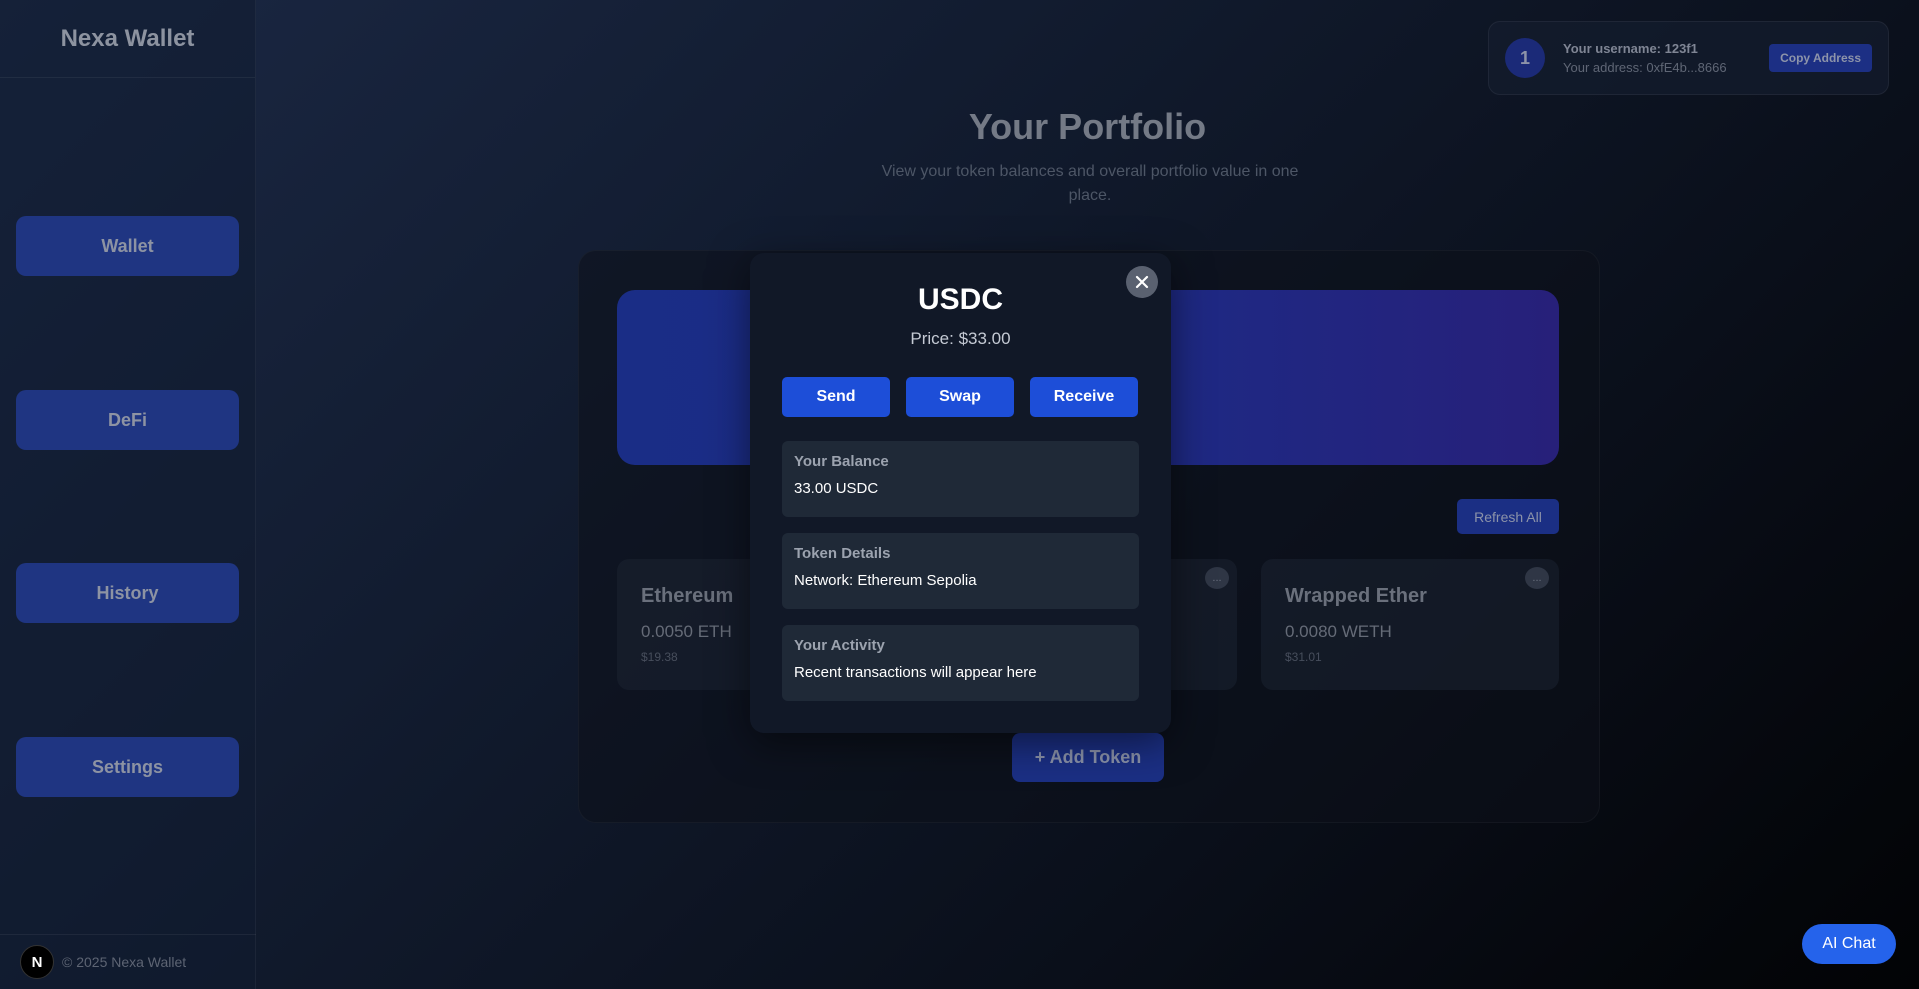 This screenshot has width=1919, height=989. I want to click on next-logo-icon: N, so click(37, 962).